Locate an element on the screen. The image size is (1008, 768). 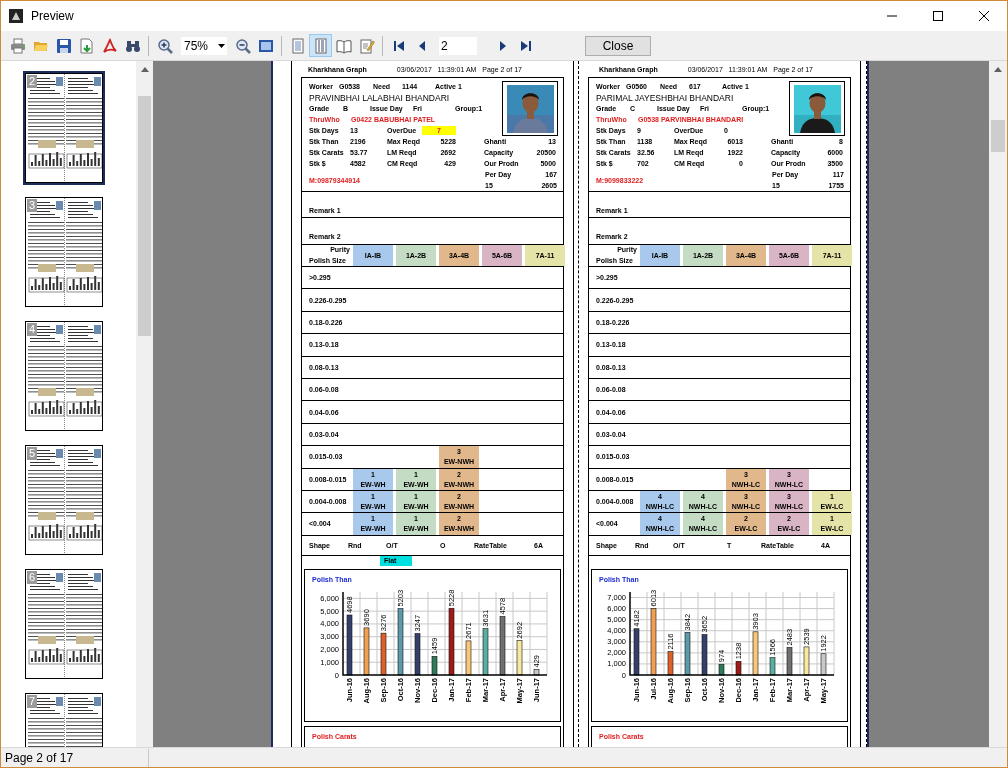
page-thumbnail: 3 is located at coordinates (64, 252).